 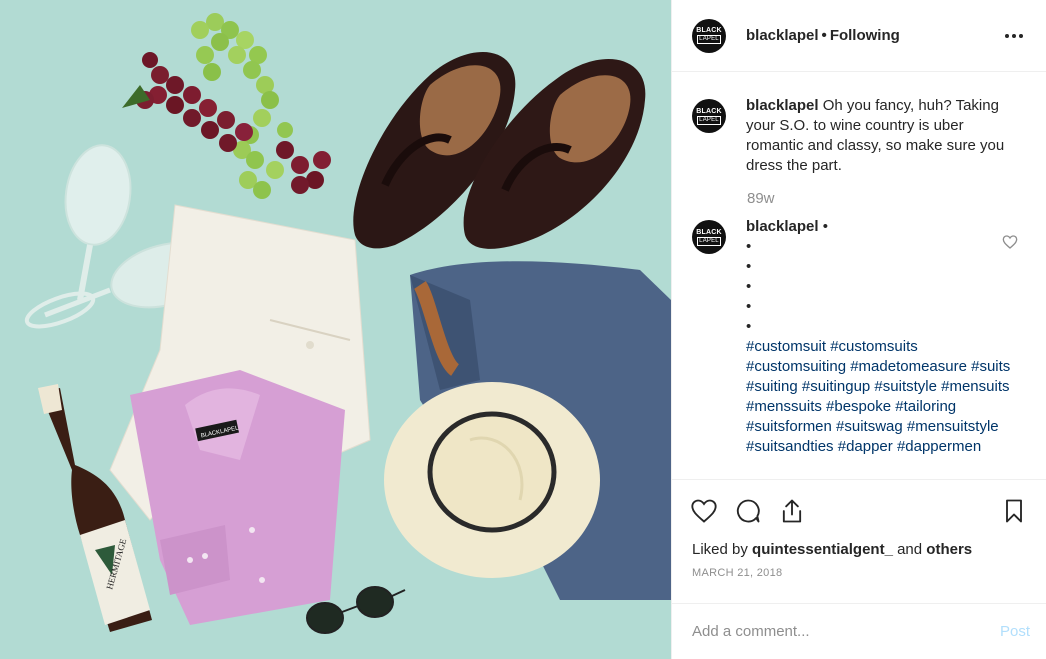 I want to click on post-header: BLACK LAPEL blacklapel • Following, so click(x=859, y=36).